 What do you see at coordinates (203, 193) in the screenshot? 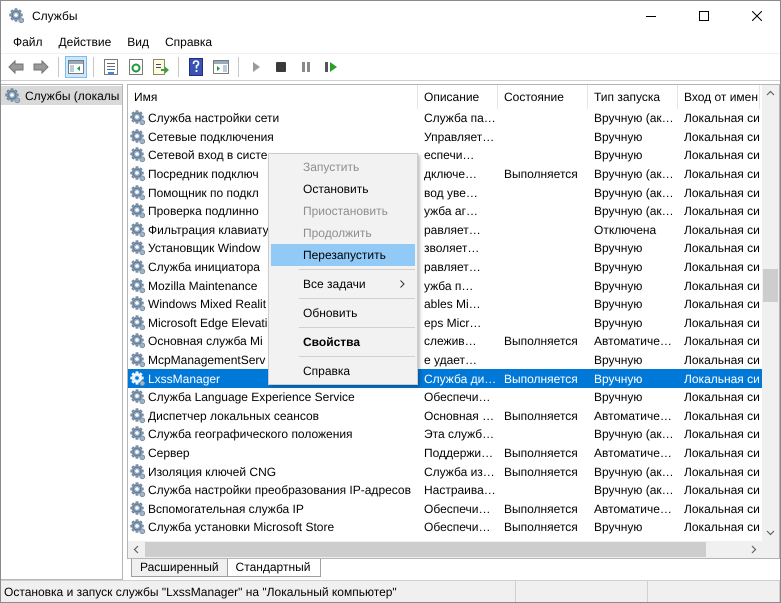
I see `table-cell: Помощник по подкл` at bounding box center [203, 193].